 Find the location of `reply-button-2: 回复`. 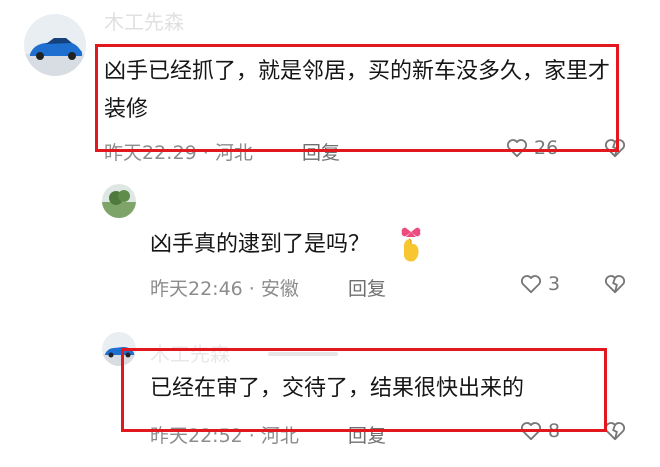

reply-button-2: 回复 is located at coordinates (367, 287).